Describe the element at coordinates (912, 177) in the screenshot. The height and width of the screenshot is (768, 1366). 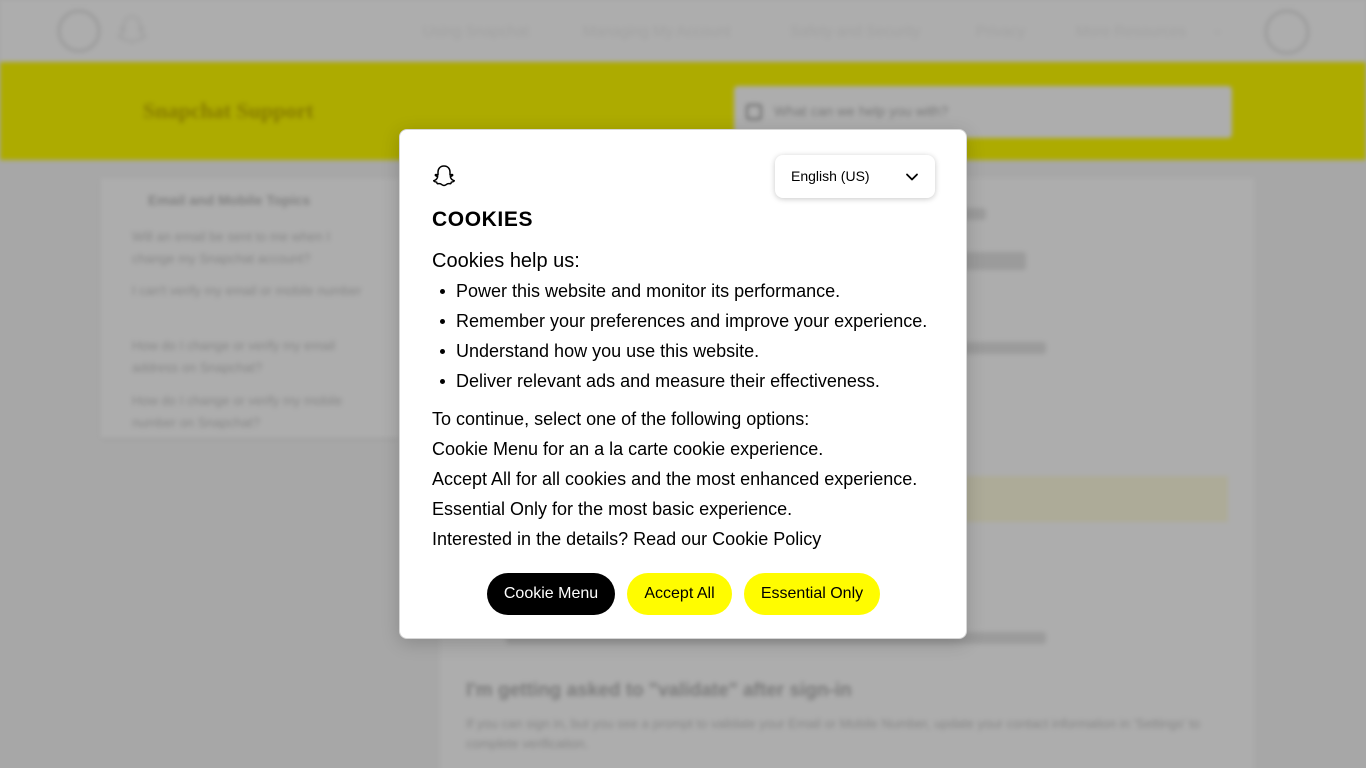
I see `chevron-down-icon` at that location.